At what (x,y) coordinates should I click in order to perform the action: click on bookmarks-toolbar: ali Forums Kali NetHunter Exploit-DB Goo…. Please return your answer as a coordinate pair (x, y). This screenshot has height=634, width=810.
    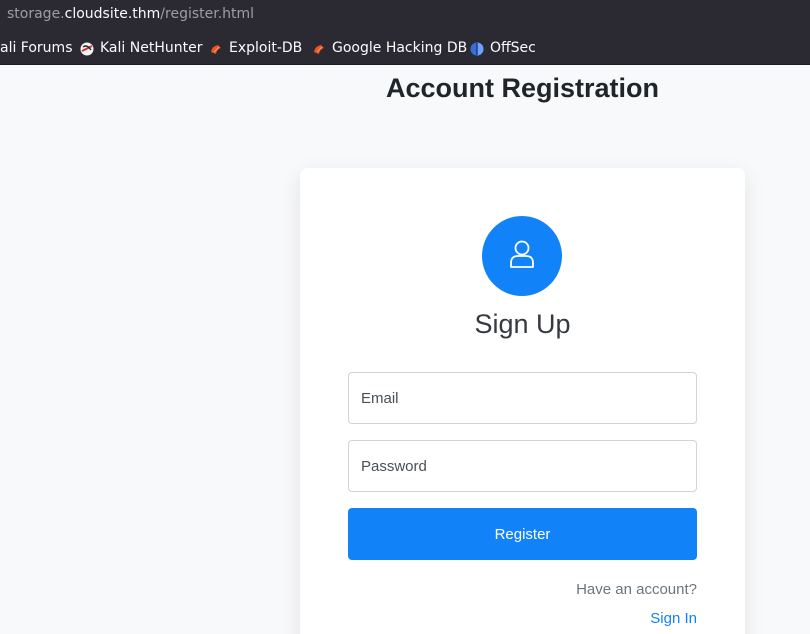
    Looking at the image, I should click on (405, 47).